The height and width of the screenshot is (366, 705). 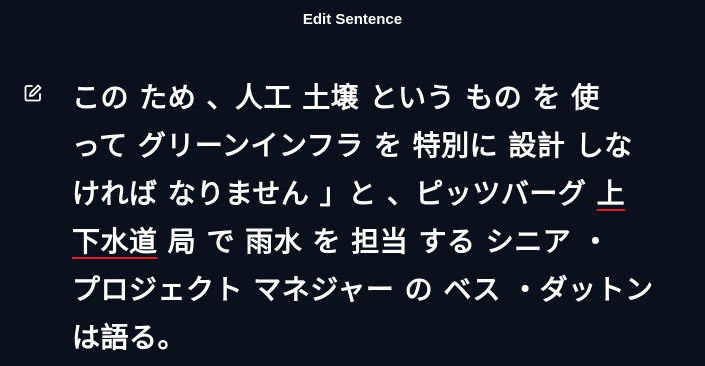 What do you see at coordinates (33, 93) in the screenshot?
I see `pencil-edit-icon` at bounding box center [33, 93].